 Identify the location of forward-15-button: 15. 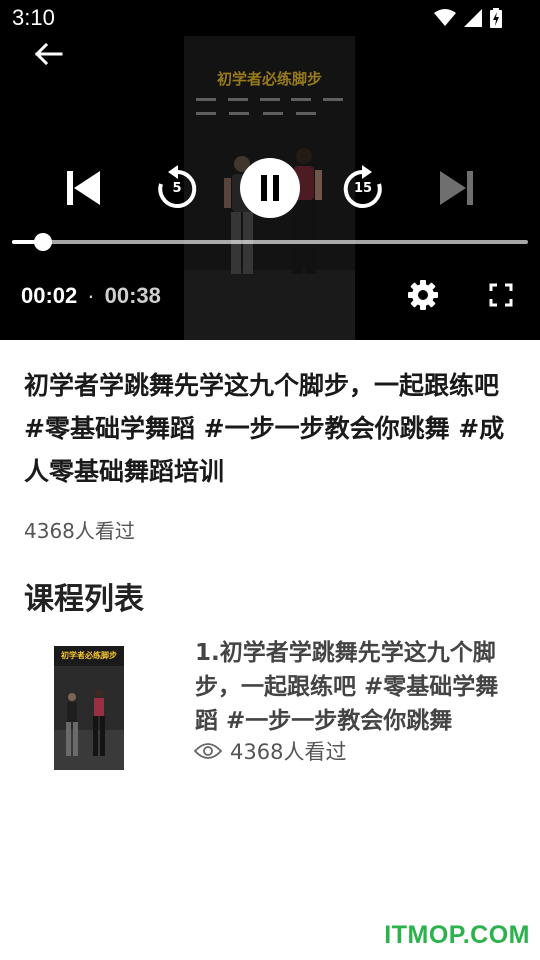
(363, 188).